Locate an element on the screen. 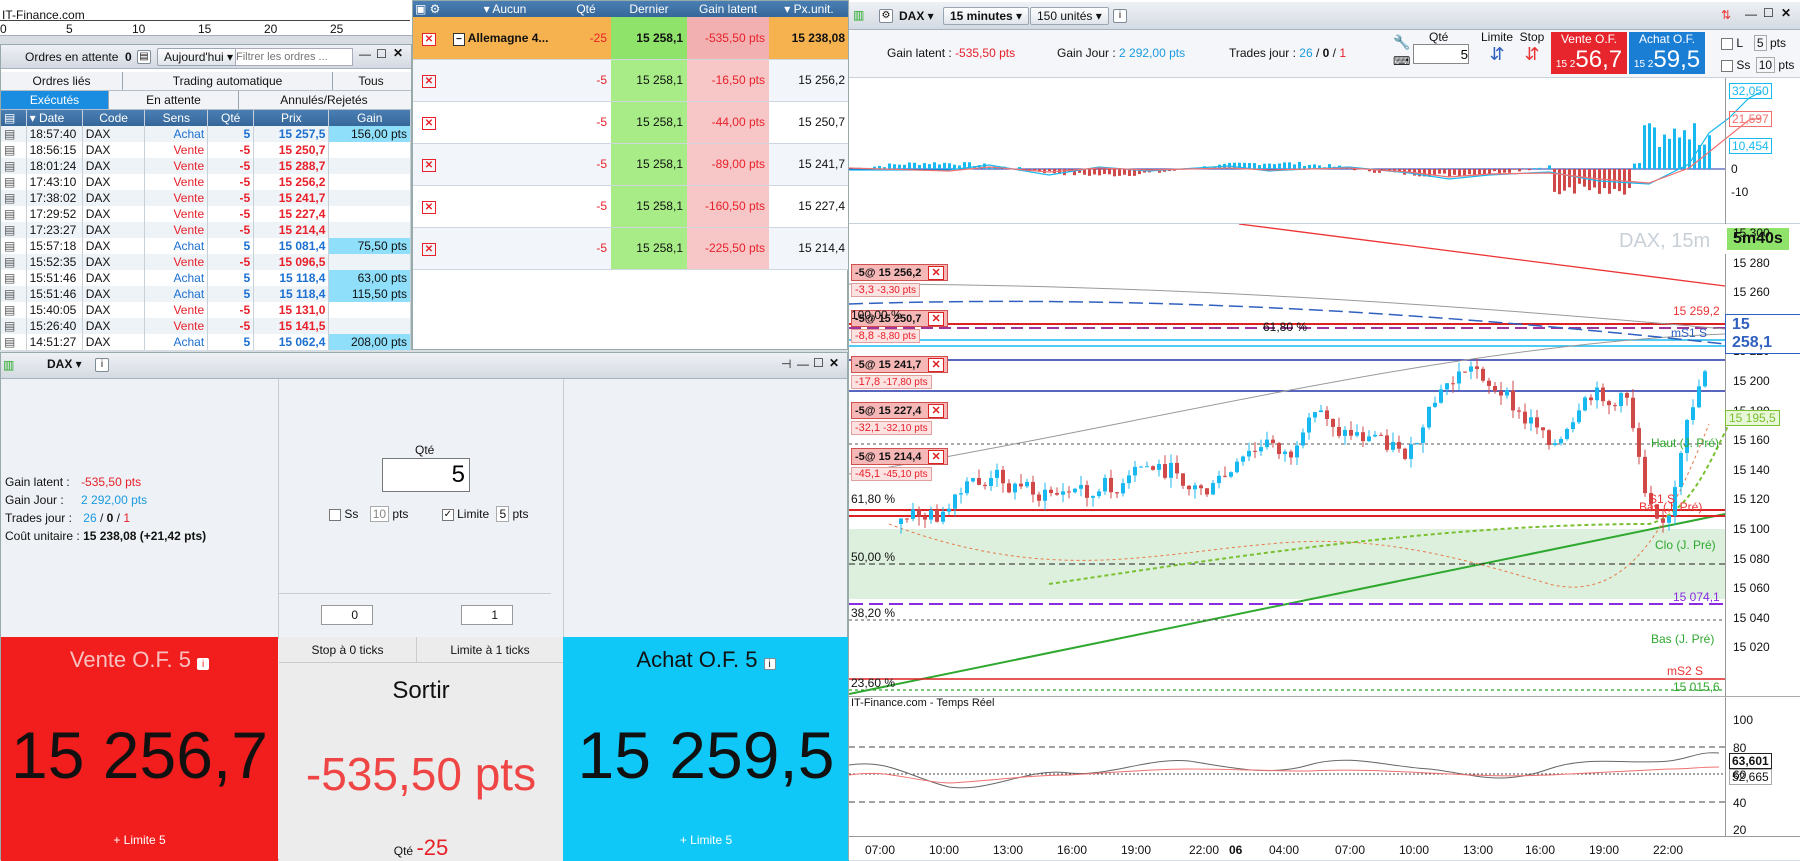 This screenshot has height=861, width=1800. col-prix: Prix is located at coordinates (291, 118).